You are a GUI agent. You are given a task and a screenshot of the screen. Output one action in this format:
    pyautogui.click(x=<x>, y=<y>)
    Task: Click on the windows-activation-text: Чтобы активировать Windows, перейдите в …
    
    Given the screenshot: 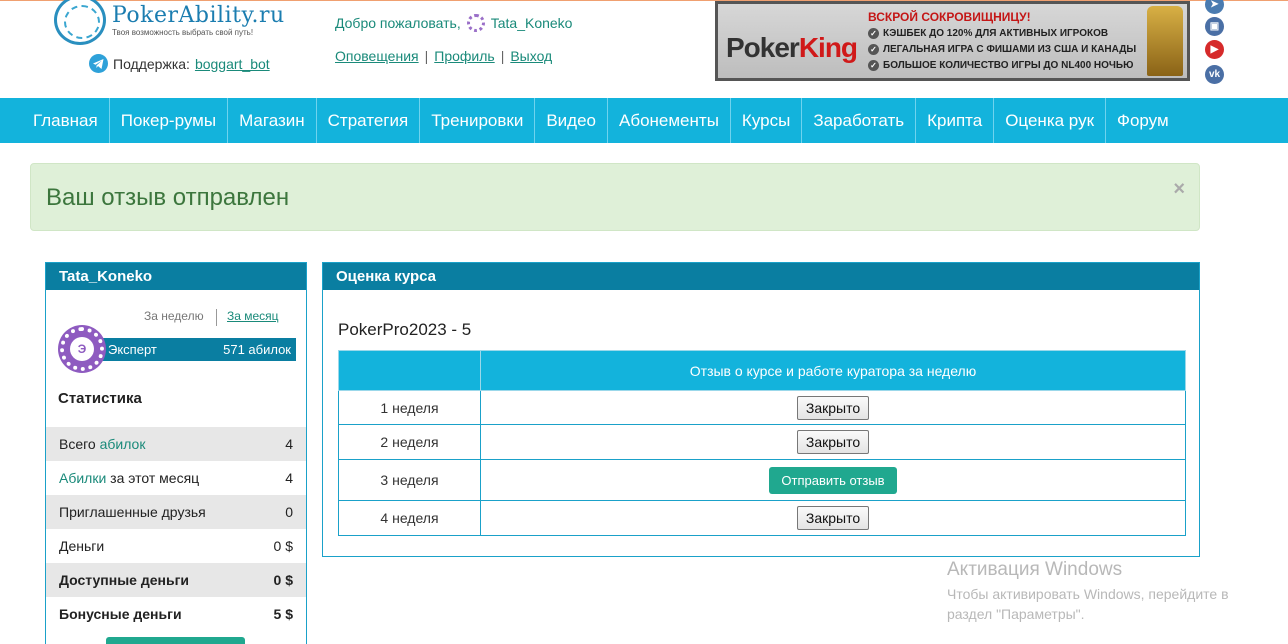 What is the action you would take?
    pyautogui.click(x=1088, y=604)
    